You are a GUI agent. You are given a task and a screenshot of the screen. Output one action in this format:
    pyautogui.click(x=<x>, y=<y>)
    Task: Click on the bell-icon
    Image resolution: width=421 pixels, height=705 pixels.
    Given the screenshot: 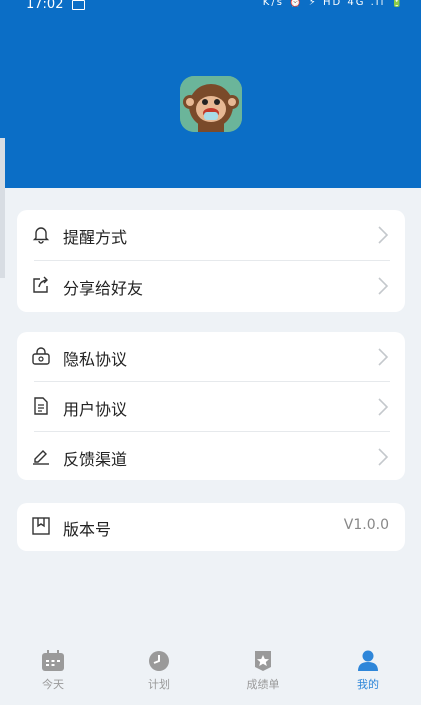 What is the action you would take?
    pyautogui.click(x=41, y=235)
    